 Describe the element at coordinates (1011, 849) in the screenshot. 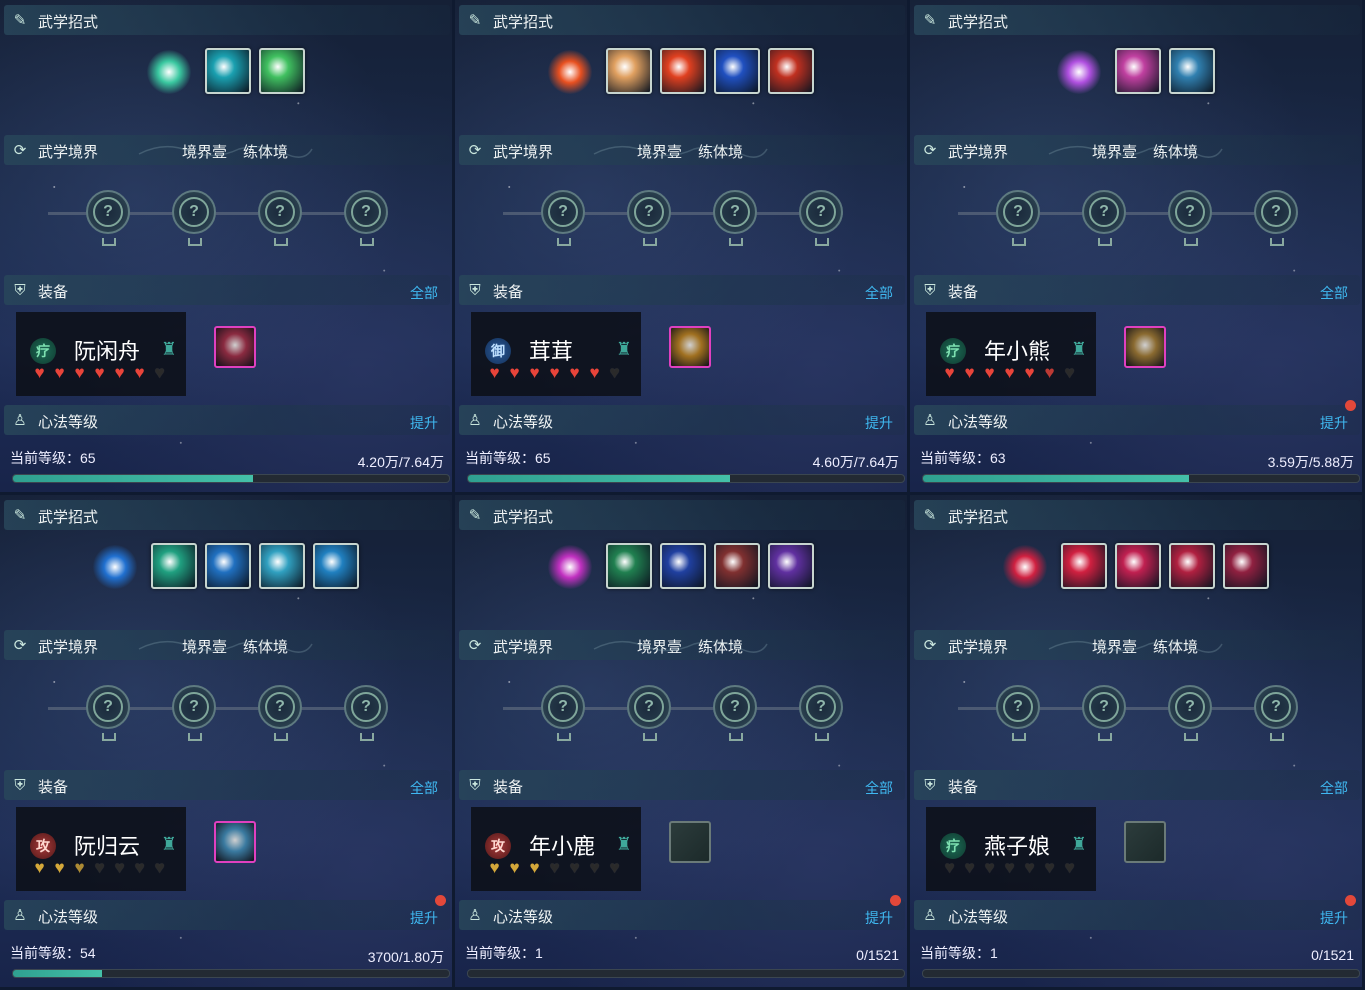

I see `character-card: 疗燕子娘 ♜ ♥ ♥ ♥ ♥ ♥ ♥ ♥` at that location.